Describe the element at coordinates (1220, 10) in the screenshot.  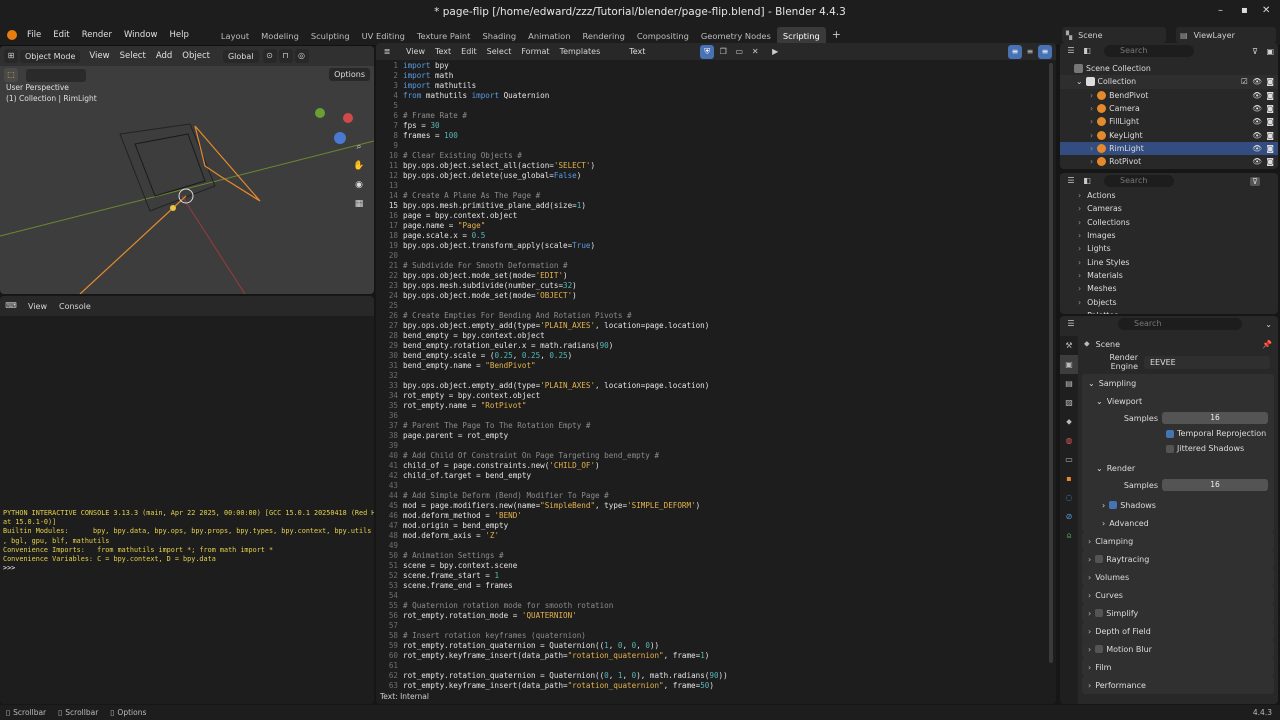
I see `minimize-icon: –` at that location.